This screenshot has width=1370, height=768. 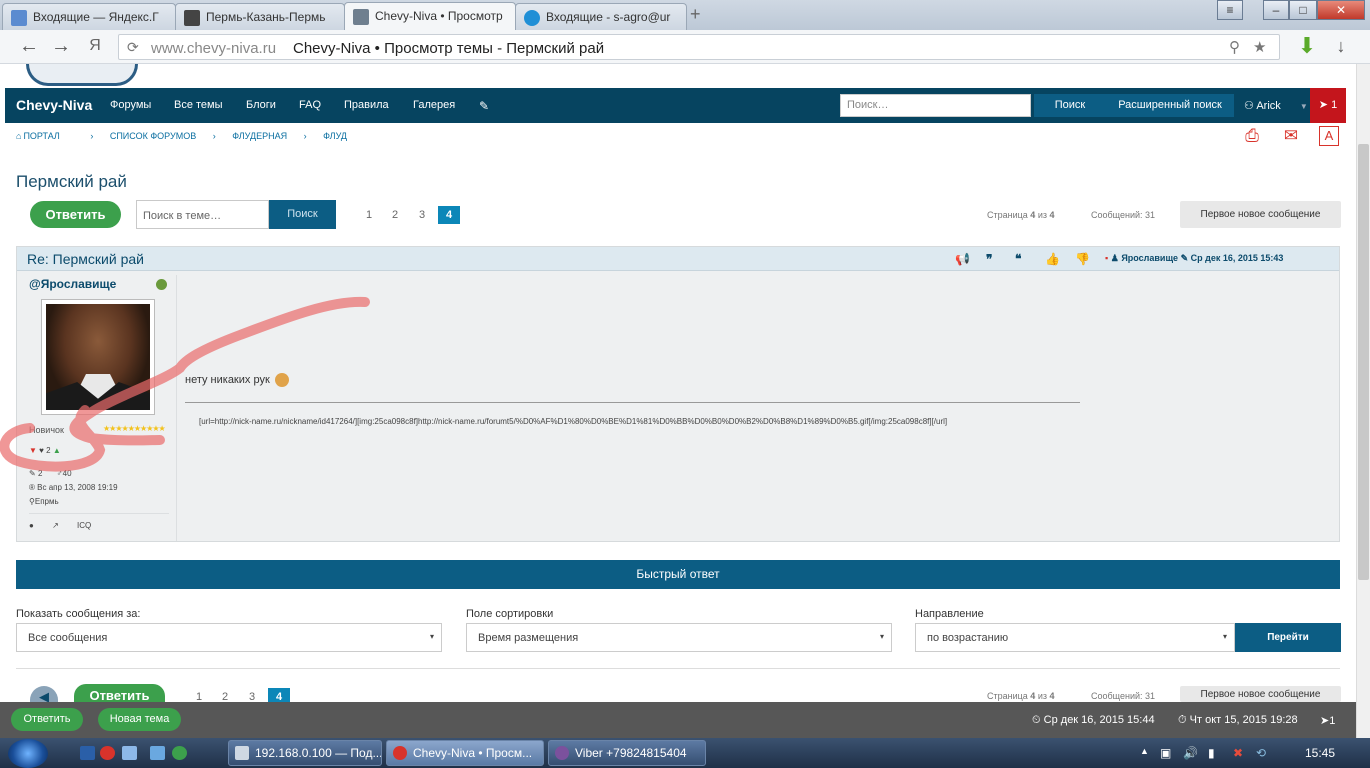 I want to click on page-link-3: 3, so click(x=422, y=215).